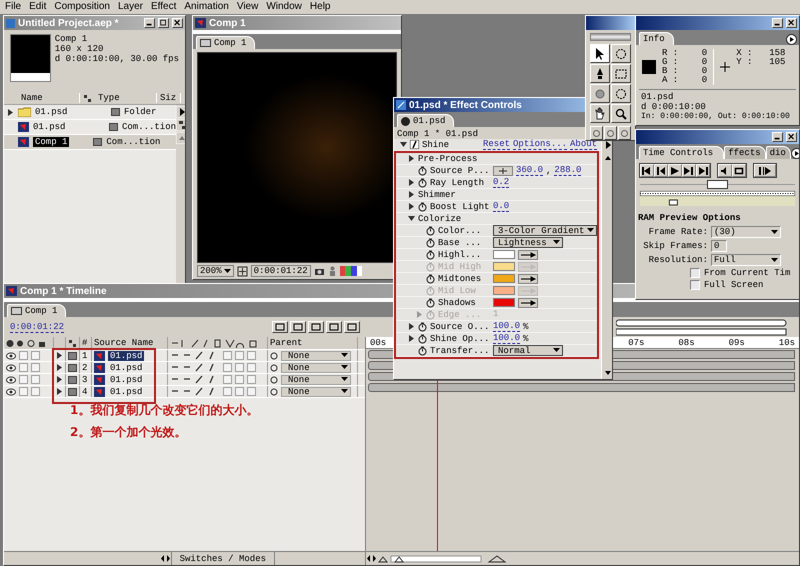 The height and width of the screenshot is (566, 800). What do you see at coordinates (503, 171) in the screenshot?
I see `crosshair-button` at bounding box center [503, 171].